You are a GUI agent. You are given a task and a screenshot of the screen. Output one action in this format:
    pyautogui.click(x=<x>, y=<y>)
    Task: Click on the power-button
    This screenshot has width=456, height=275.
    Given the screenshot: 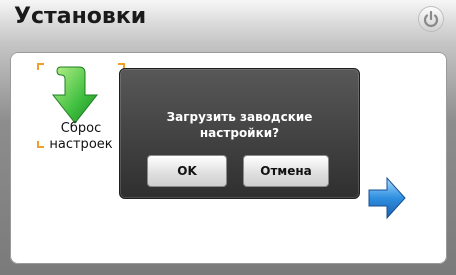 What is the action you would take?
    pyautogui.click(x=431, y=19)
    